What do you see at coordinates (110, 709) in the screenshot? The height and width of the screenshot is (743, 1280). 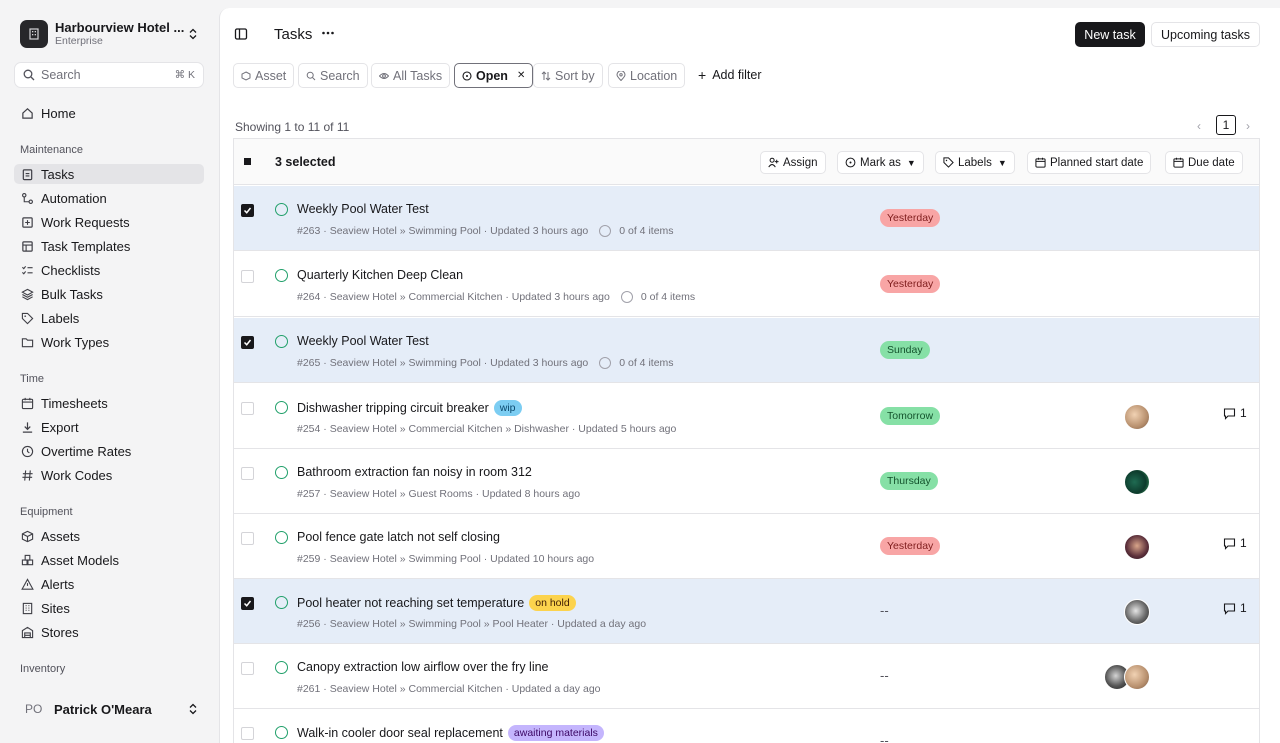 I see `user-menu: PO Patrick O'Meara` at bounding box center [110, 709].